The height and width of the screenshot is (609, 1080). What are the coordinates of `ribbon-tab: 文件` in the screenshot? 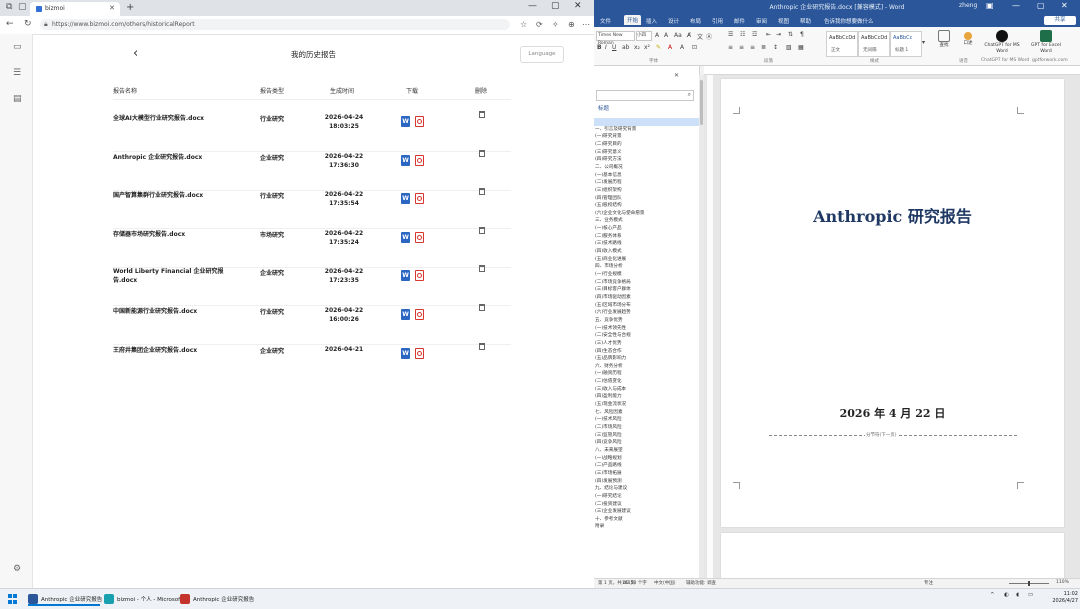 It's located at (605, 21).